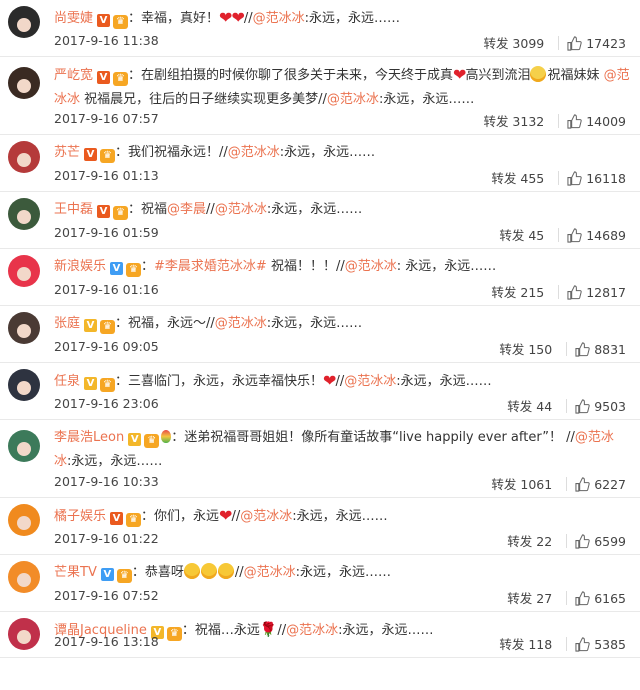 The width and height of the screenshot is (640, 690). I want to click on comment-text-segment: ：祝福…永远, so click(220, 630).